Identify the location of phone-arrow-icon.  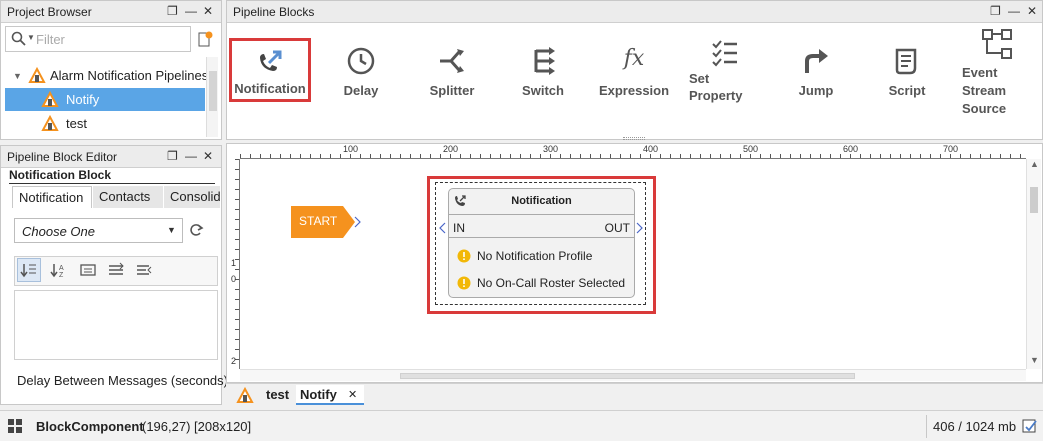
(270, 63).